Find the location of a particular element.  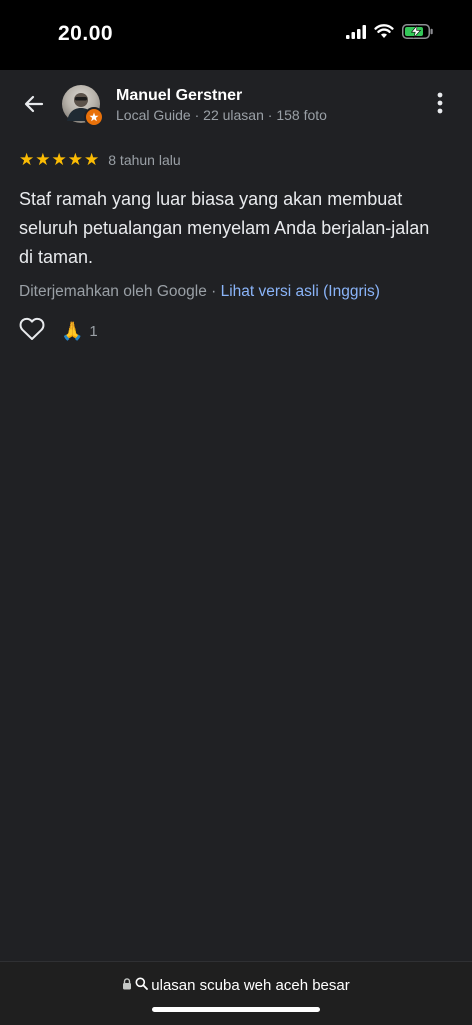

back-button is located at coordinates (34, 106).